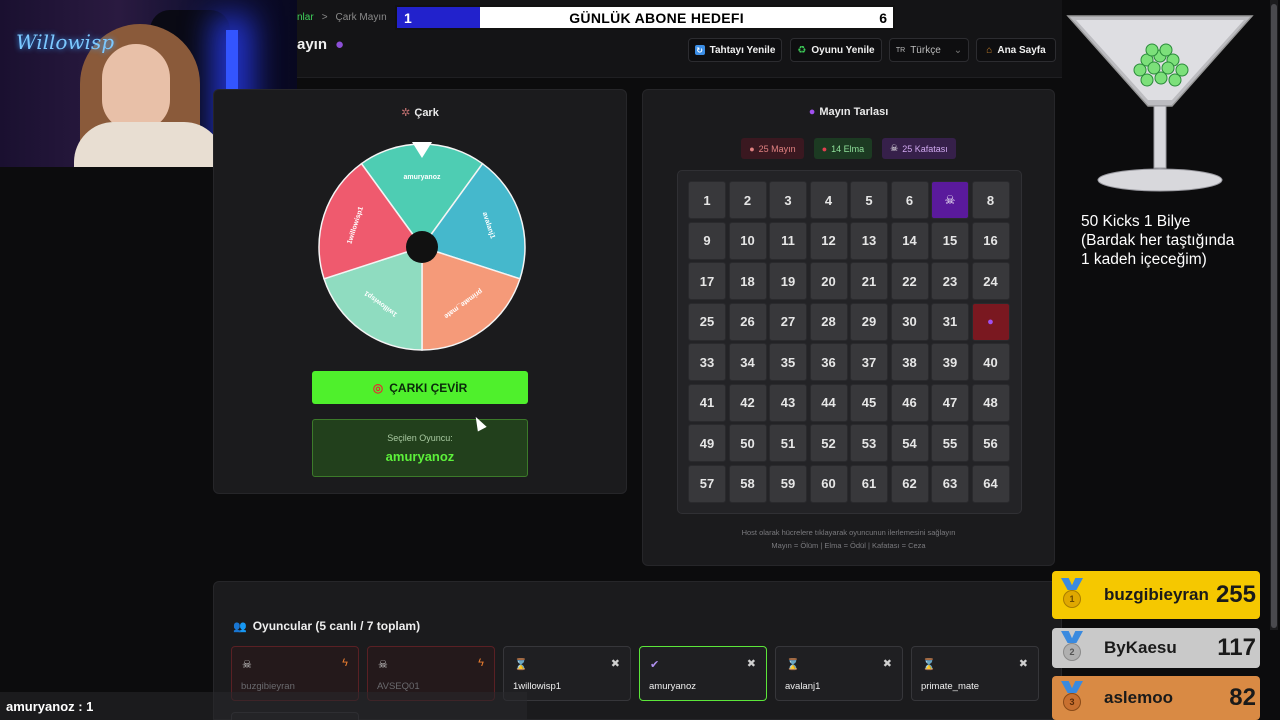 Image resolution: width=1280 pixels, height=720 pixels. I want to click on page-title: ayın ●, so click(320, 44).